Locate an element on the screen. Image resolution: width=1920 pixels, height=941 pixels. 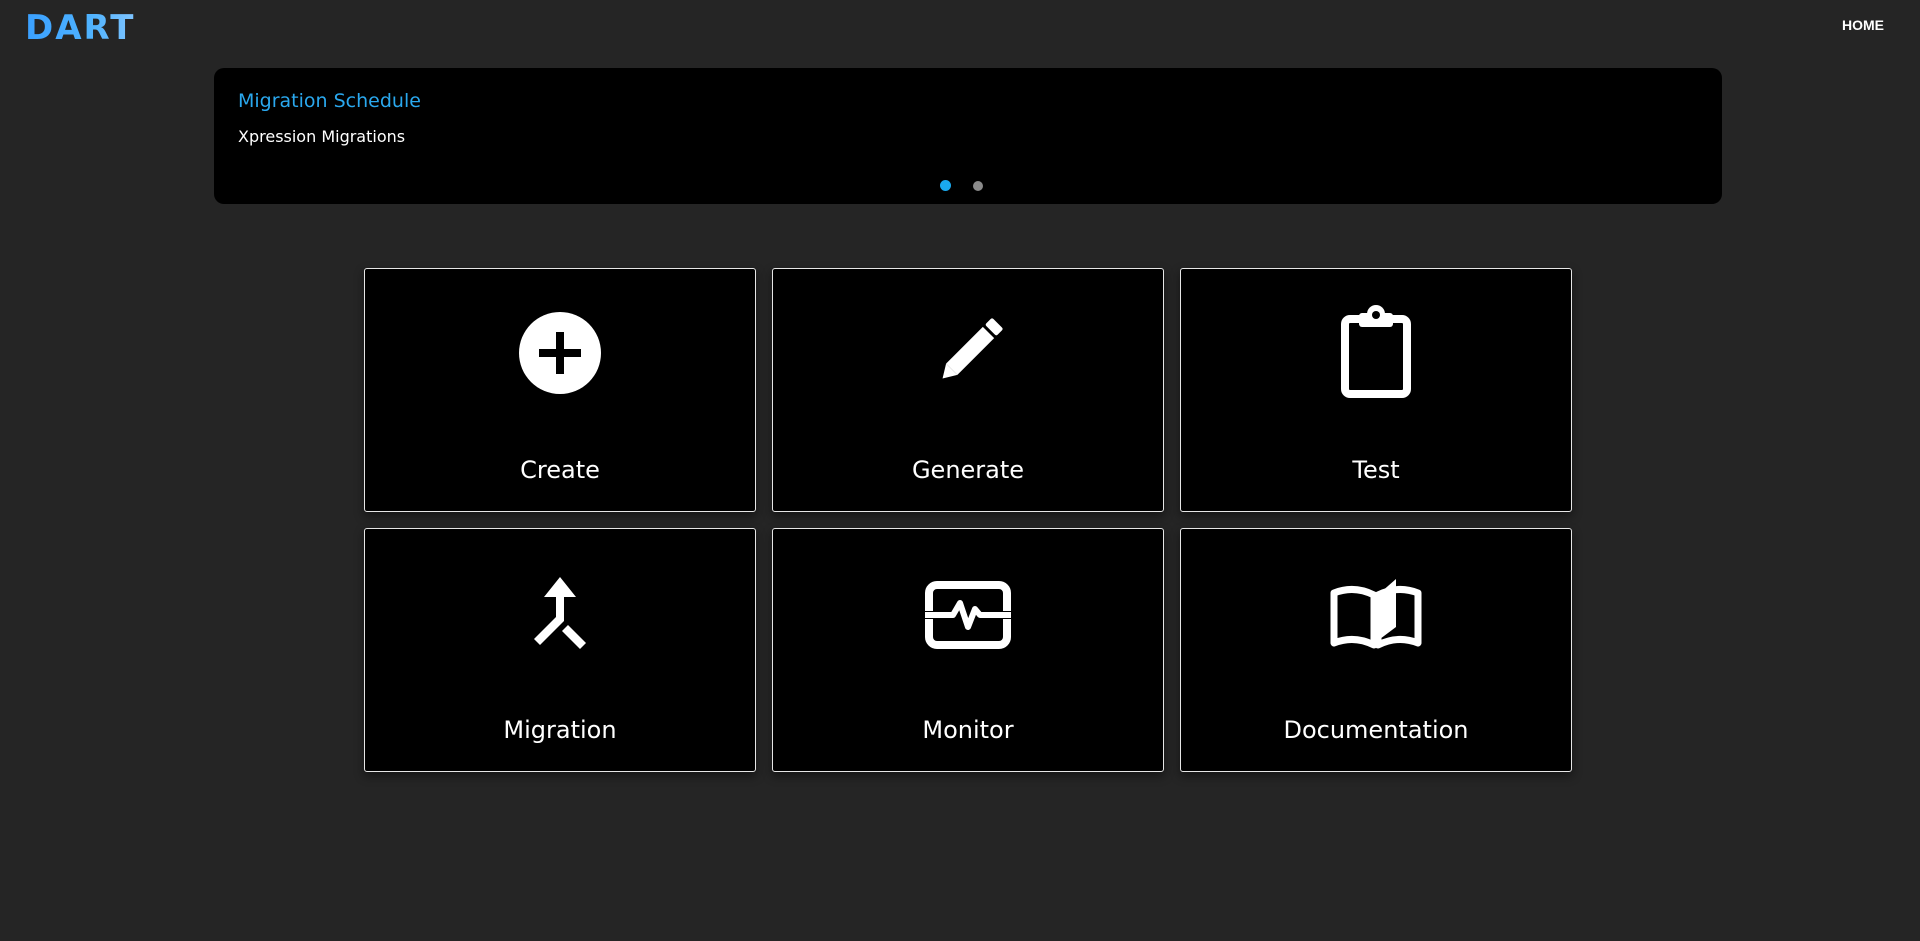
generate-tile-label: Generate is located at coordinates (968, 470).